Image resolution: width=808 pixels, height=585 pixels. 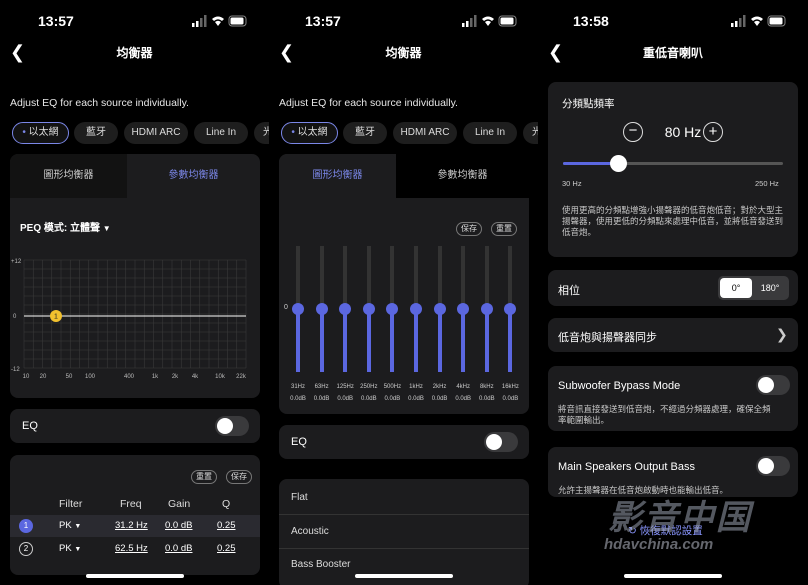 What do you see at coordinates (69, 377) in the screenshot?
I see `x-tick-label: 50` at bounding box center [69, 377].